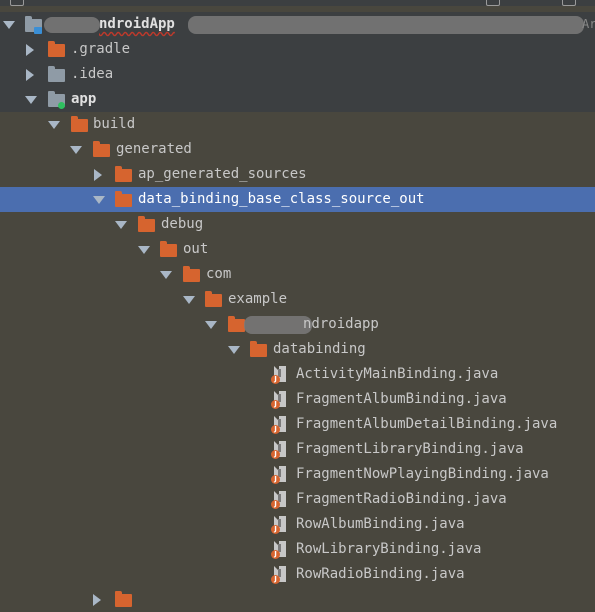 The width and height of the screenshot is (595, 612). What do you see at coordinates (297, 149) in the screenshot?
I see `tree-row-generated: generated` at bounding box center [297, 149].